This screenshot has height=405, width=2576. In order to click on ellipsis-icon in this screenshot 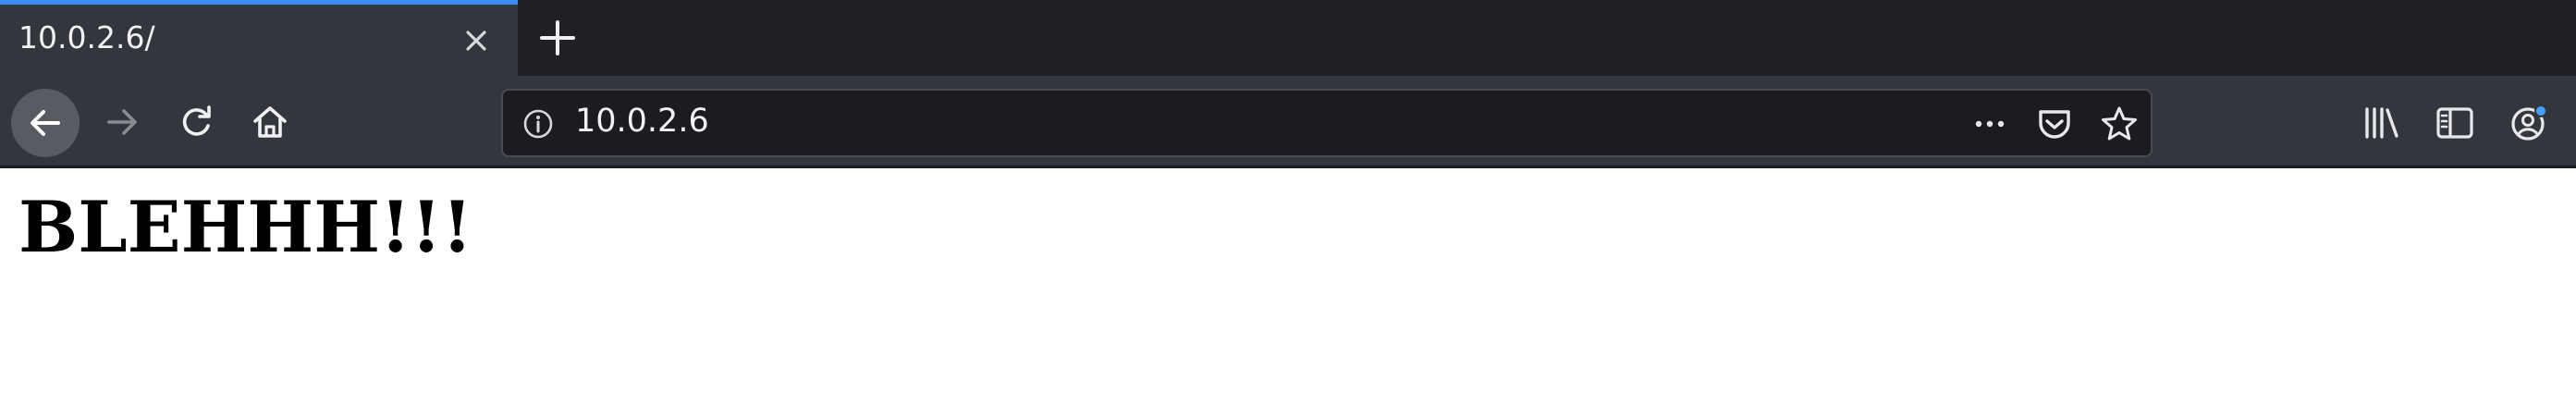, I will do `click(1989, 124)`.